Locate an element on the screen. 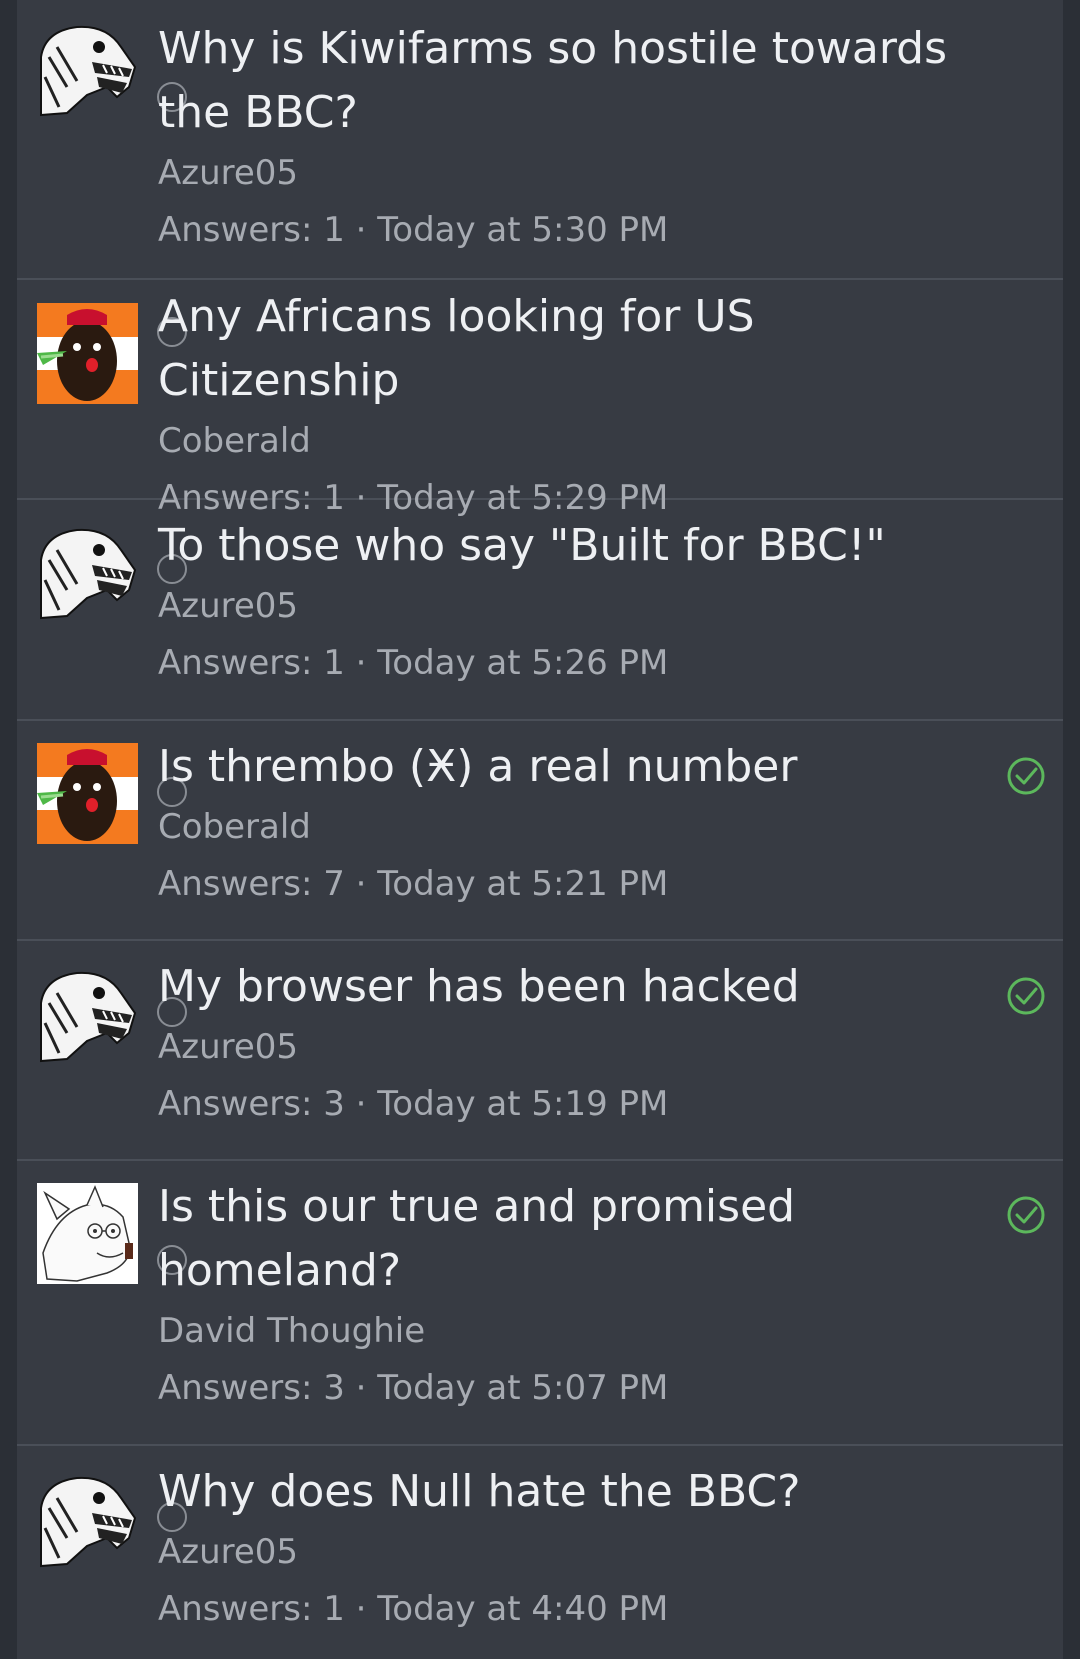 The height and width of the screenshot is (1659, 1080). thread-meta: Answers: 1 · Today at 5:26 PM is located at coordinates (575, 663).